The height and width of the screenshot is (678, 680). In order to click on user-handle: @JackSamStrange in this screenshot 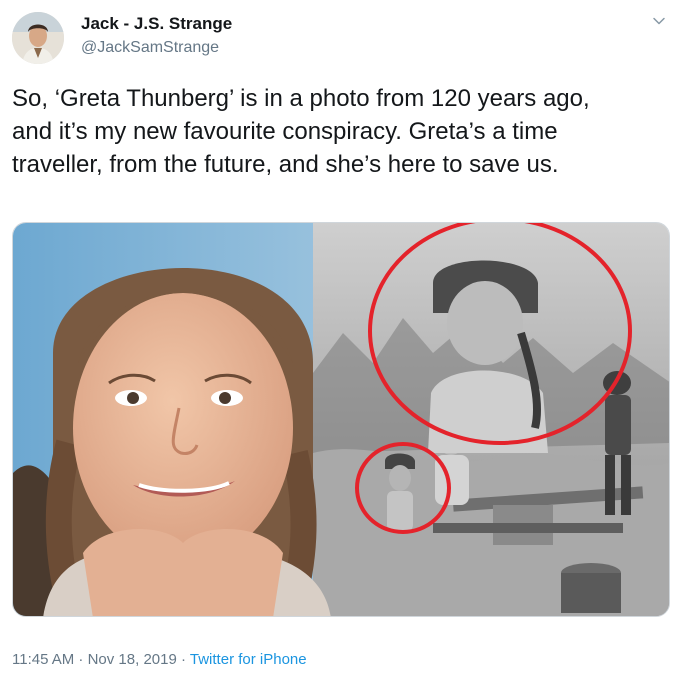, I will do `click(150, 48)`.